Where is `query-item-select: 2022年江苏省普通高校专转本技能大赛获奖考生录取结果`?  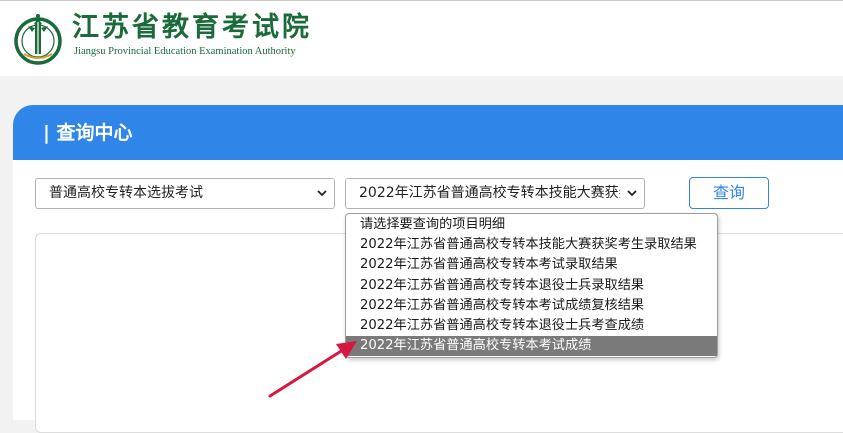 query-item-select: 2022年江苏省普通高校专转本技能大赛获奖考生录取结果 is located at coordinates (495, 193).